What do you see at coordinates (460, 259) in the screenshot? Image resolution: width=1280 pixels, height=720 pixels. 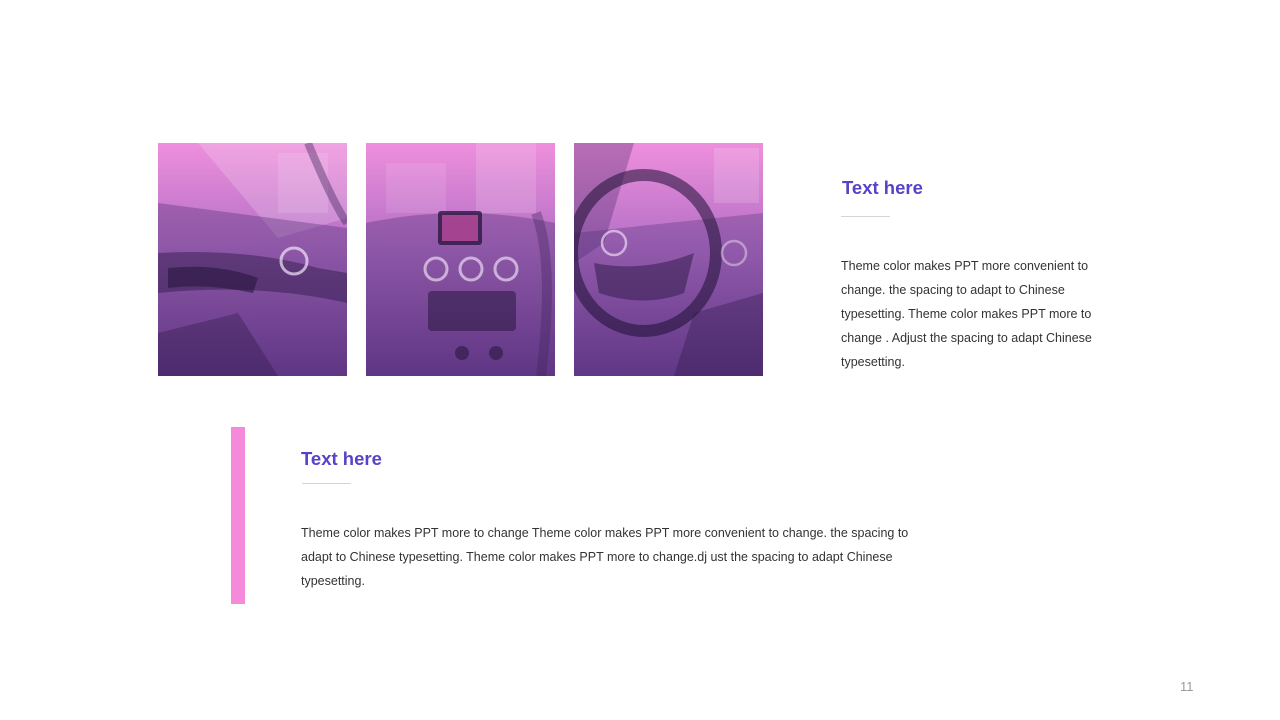 I see `car-dashboard-photo` at bounding box center [460, 259].